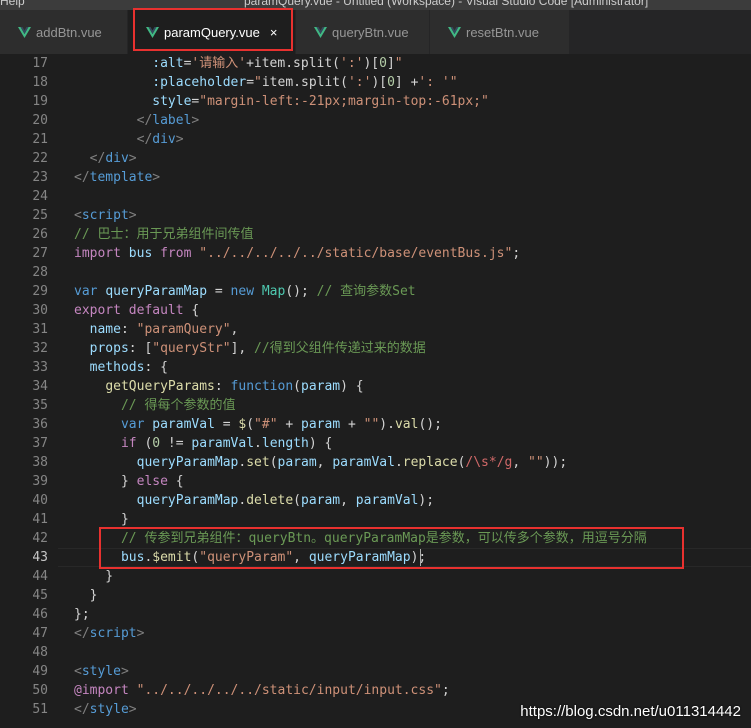 Image resolution: width=751 pixels, height=728 pixels. What do you see at coordinates (375, 120) in the screenshot?
I see `code-line: 20 </label>` at bounding box center [375, 120].